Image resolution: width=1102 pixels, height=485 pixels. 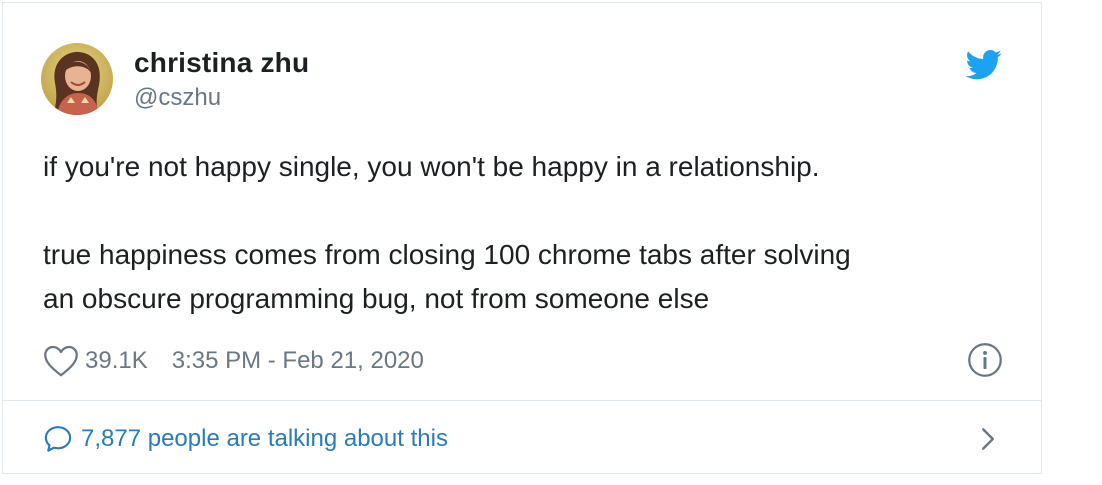 I want to click on speech-bubble-icon, so click(x=58, y=439).